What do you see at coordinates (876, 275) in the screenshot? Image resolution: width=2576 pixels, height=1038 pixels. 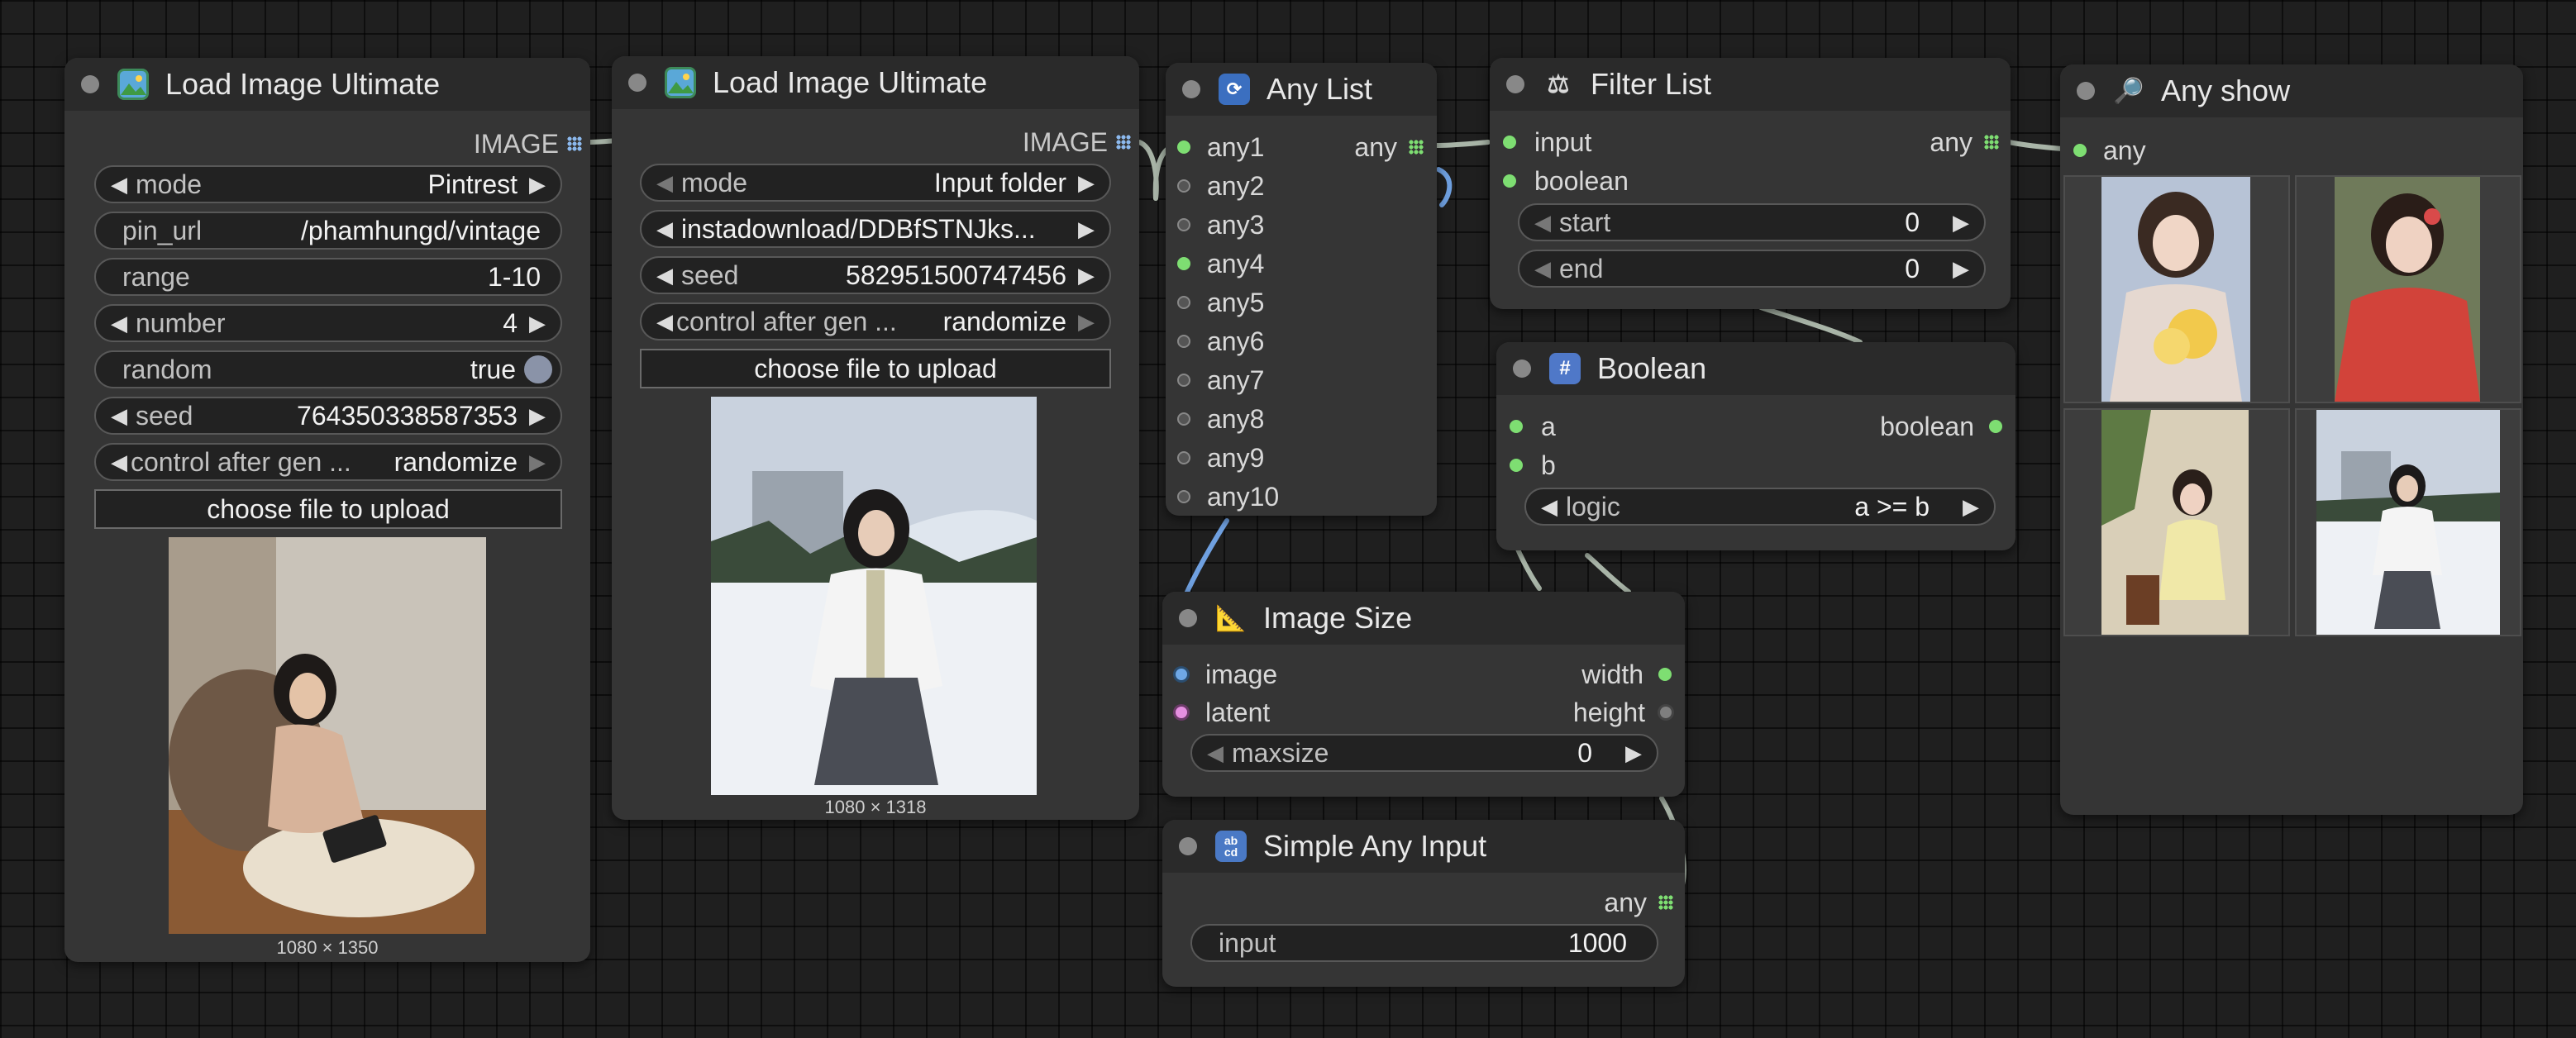 I see `seed-stepper: ◀ seed 582951500747456 ▶` at bounding box center [876, 275].